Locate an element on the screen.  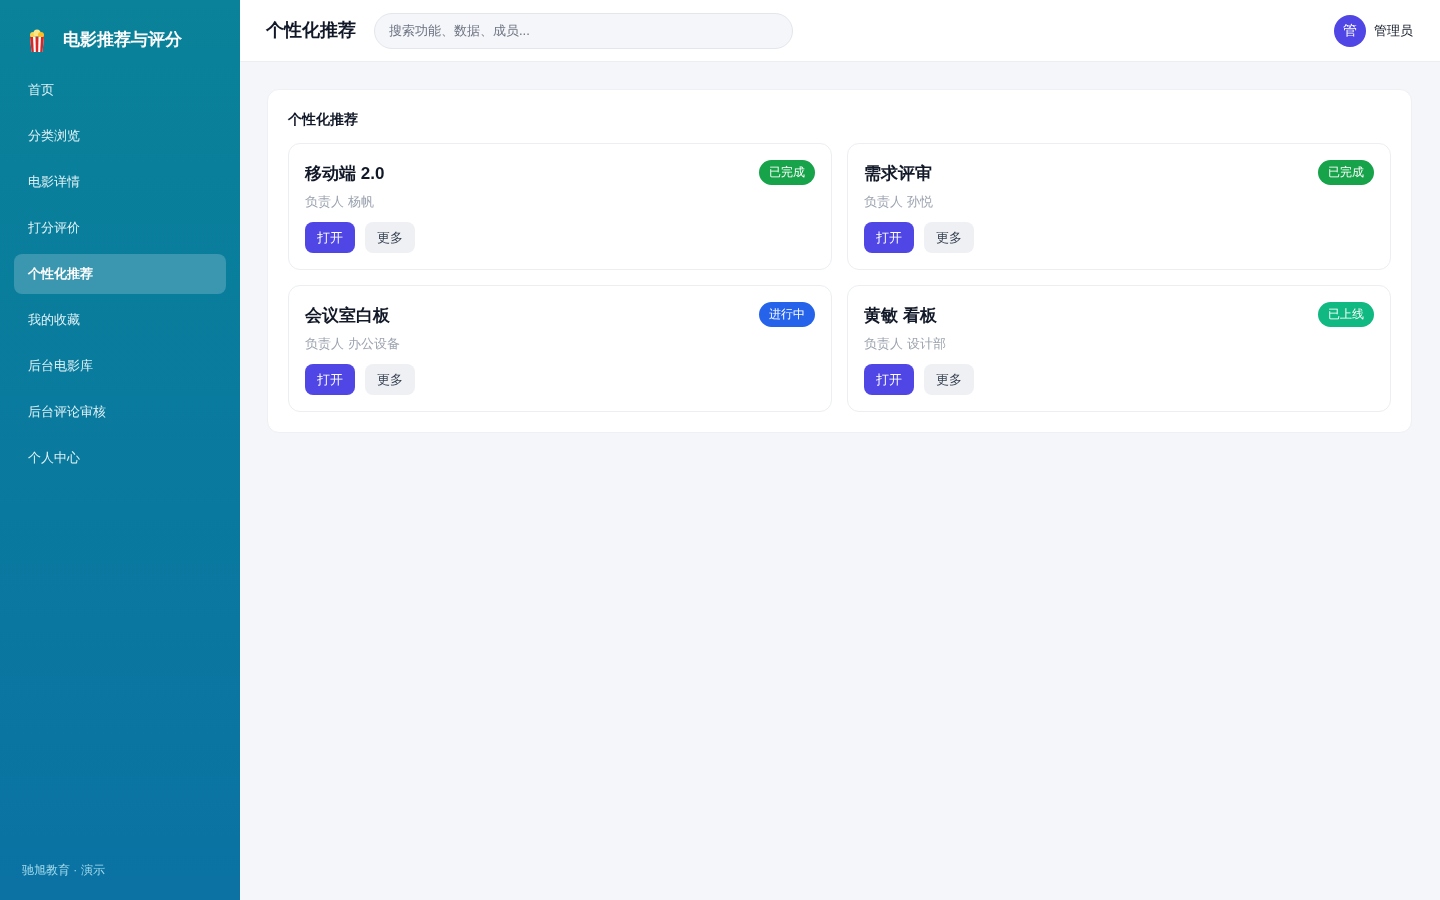
popcorn-icon is located at coordinates (37, 40).